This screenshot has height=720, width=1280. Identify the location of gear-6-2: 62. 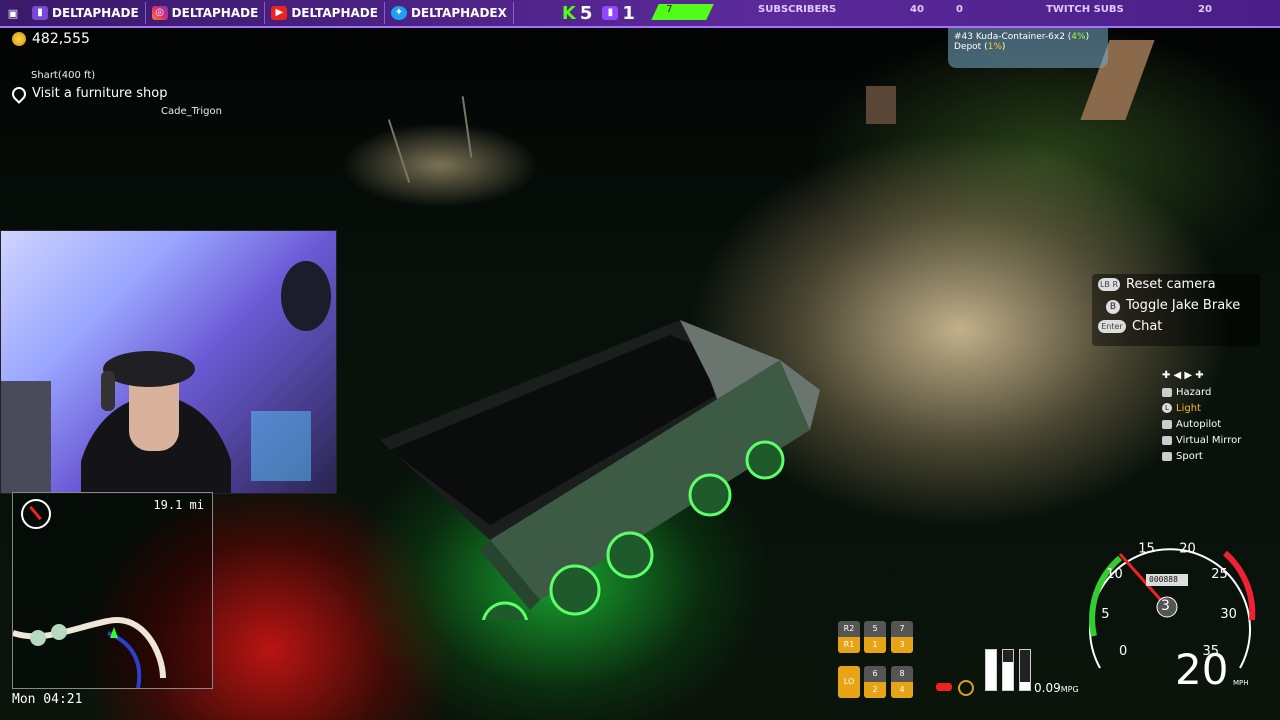
(875, 682).